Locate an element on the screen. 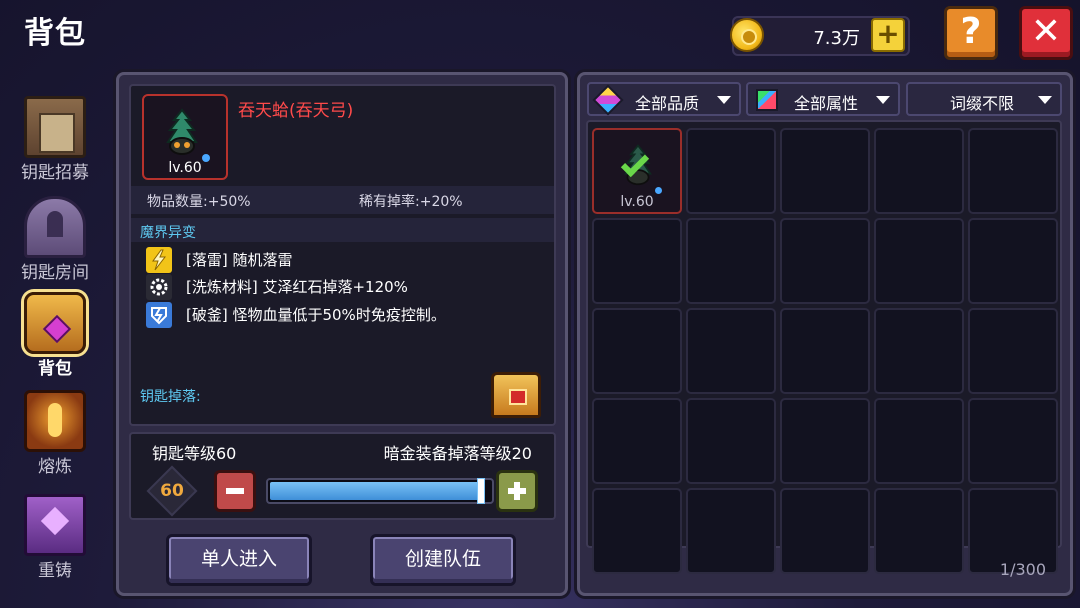  quality-filter-dropdown: 全部品质 is located at coordinates (664, 99).